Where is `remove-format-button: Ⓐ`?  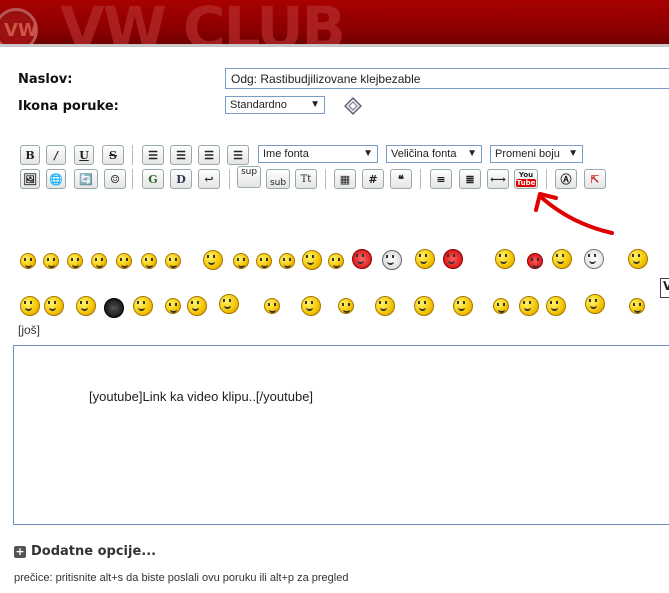 remove-format-button: Ⓐ is located at coordinates (566, 179).